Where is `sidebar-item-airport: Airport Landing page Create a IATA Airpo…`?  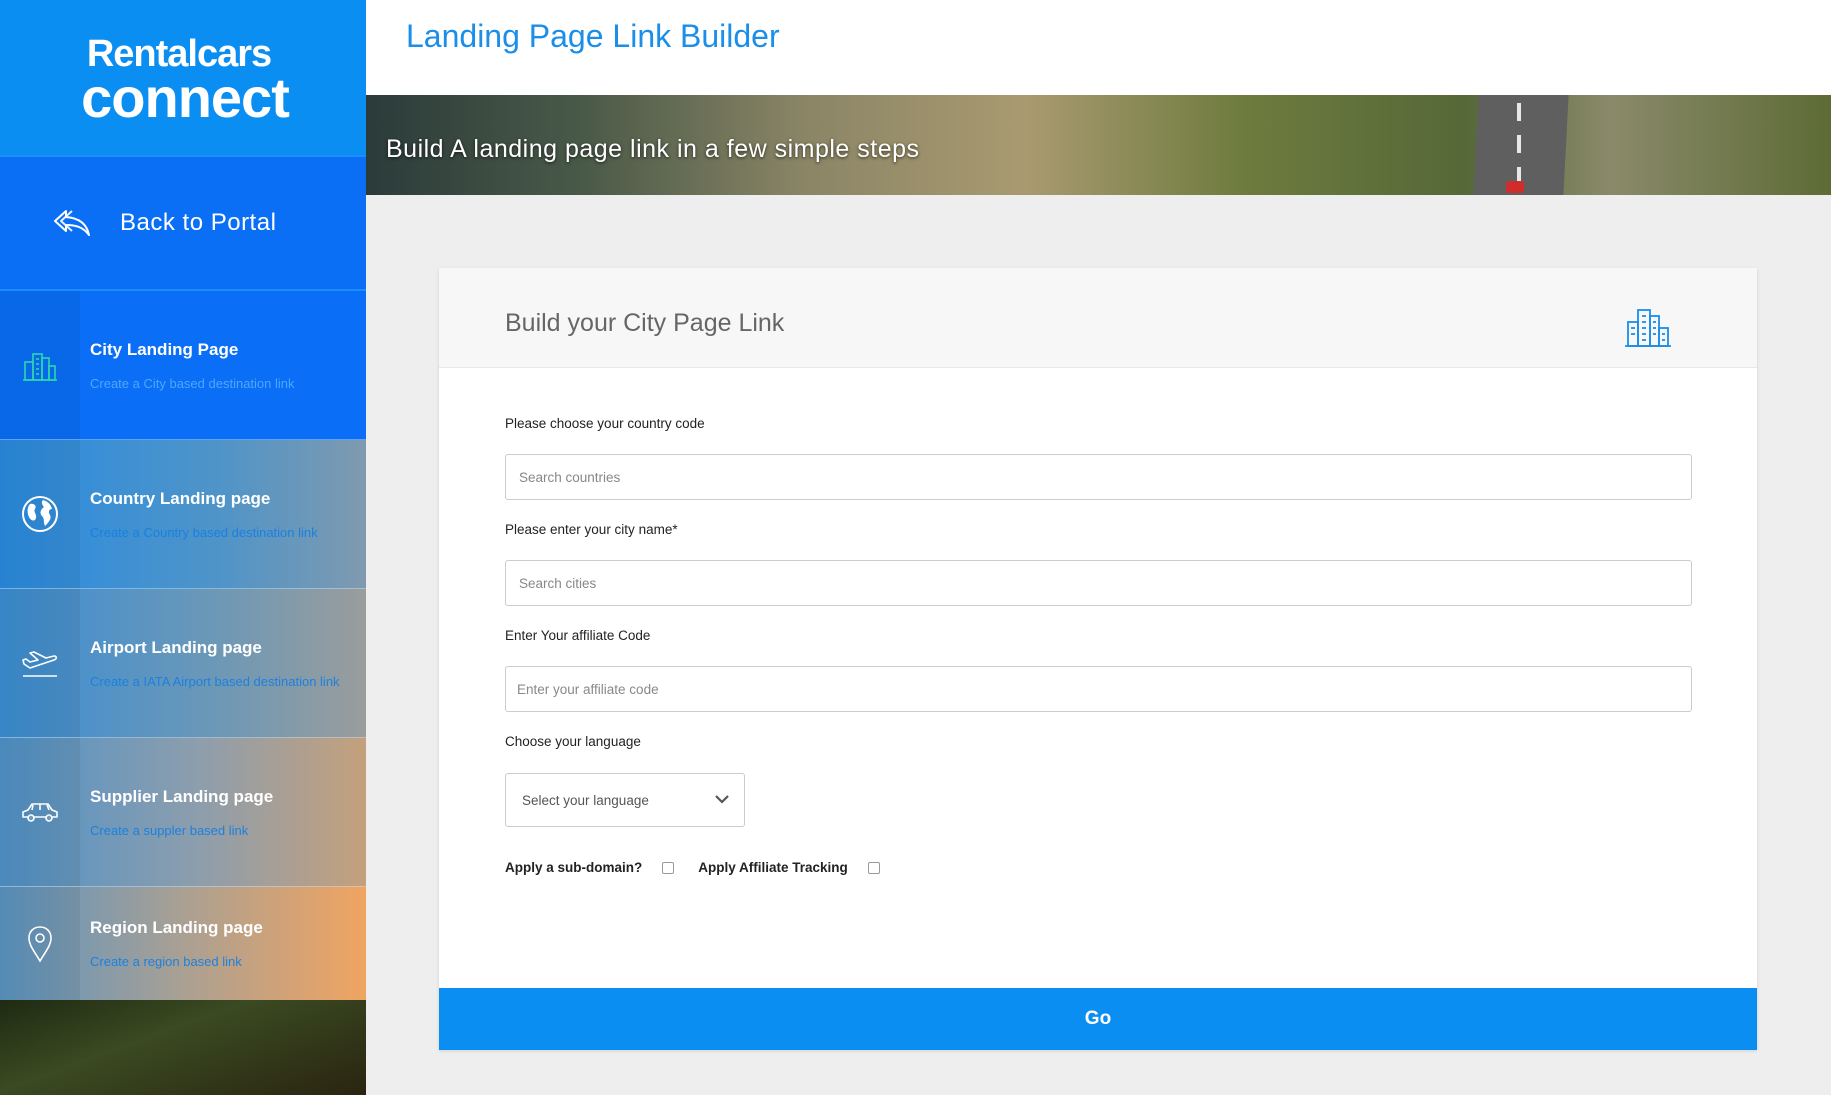 sidebar-item-airport: Airport Landing page Create a IATA Airpo… is located at coordinates (183, 663).